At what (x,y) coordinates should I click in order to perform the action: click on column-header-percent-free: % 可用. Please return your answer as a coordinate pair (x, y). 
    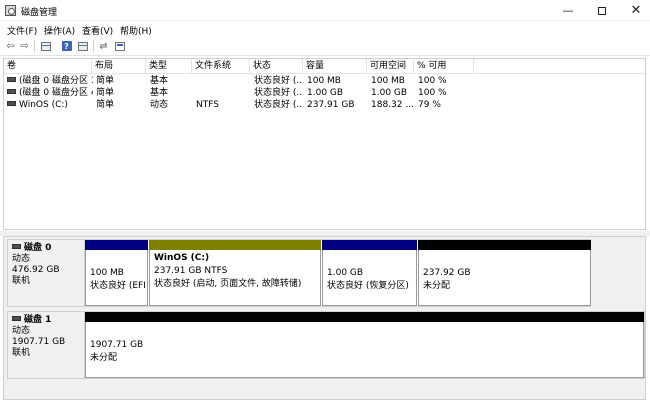
    Looking at the image, I should click on (444, 66).